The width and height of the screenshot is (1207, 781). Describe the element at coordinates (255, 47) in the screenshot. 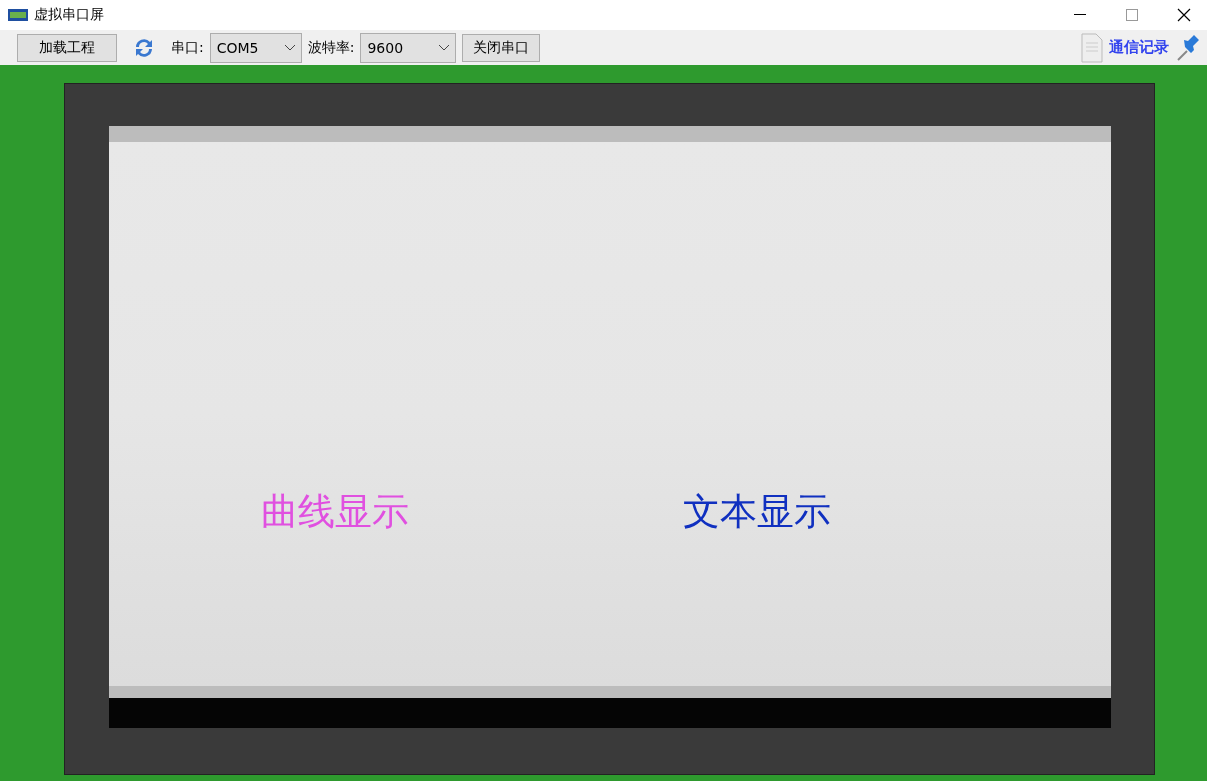

I see `port-dropdown: COM5` at that location.